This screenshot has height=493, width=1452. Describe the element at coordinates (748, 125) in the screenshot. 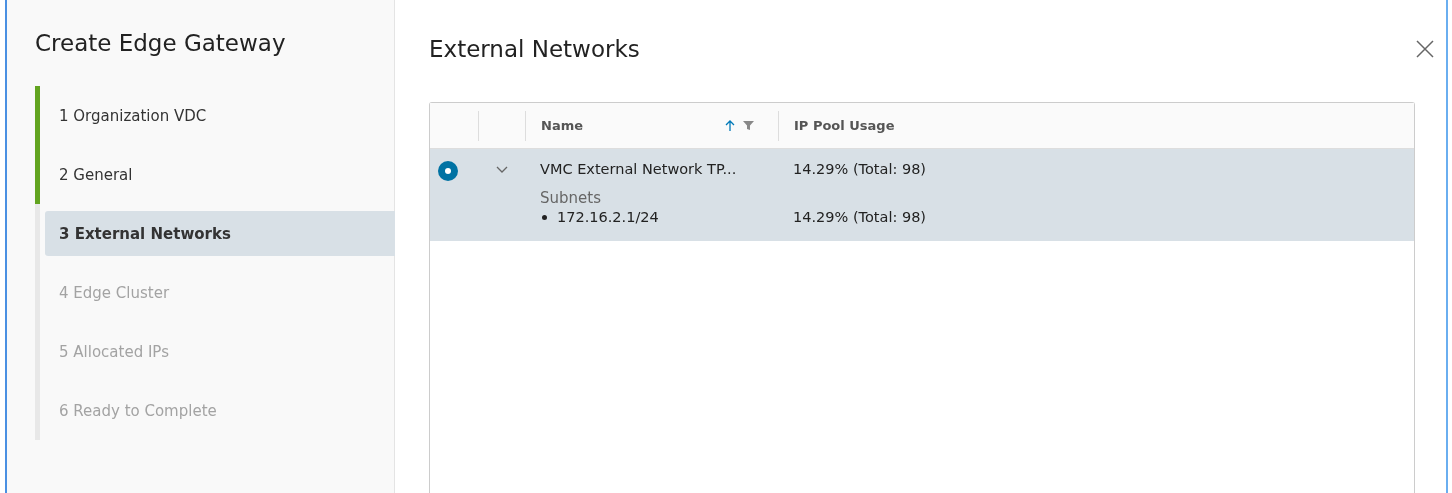

I see `filter-icon` at that location.